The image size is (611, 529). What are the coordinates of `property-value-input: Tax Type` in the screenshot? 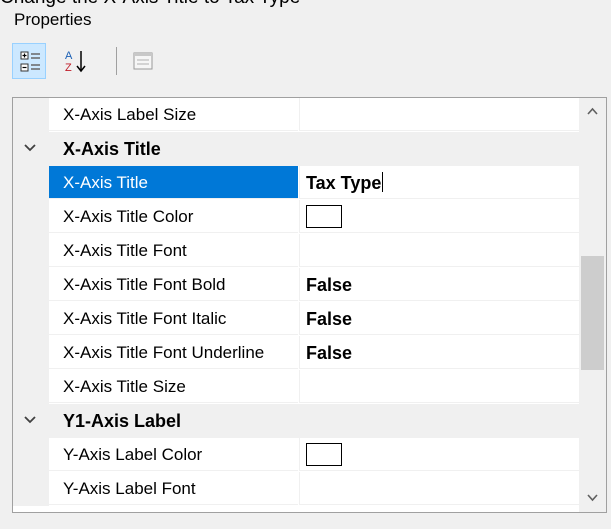 It's located at (439, 182).